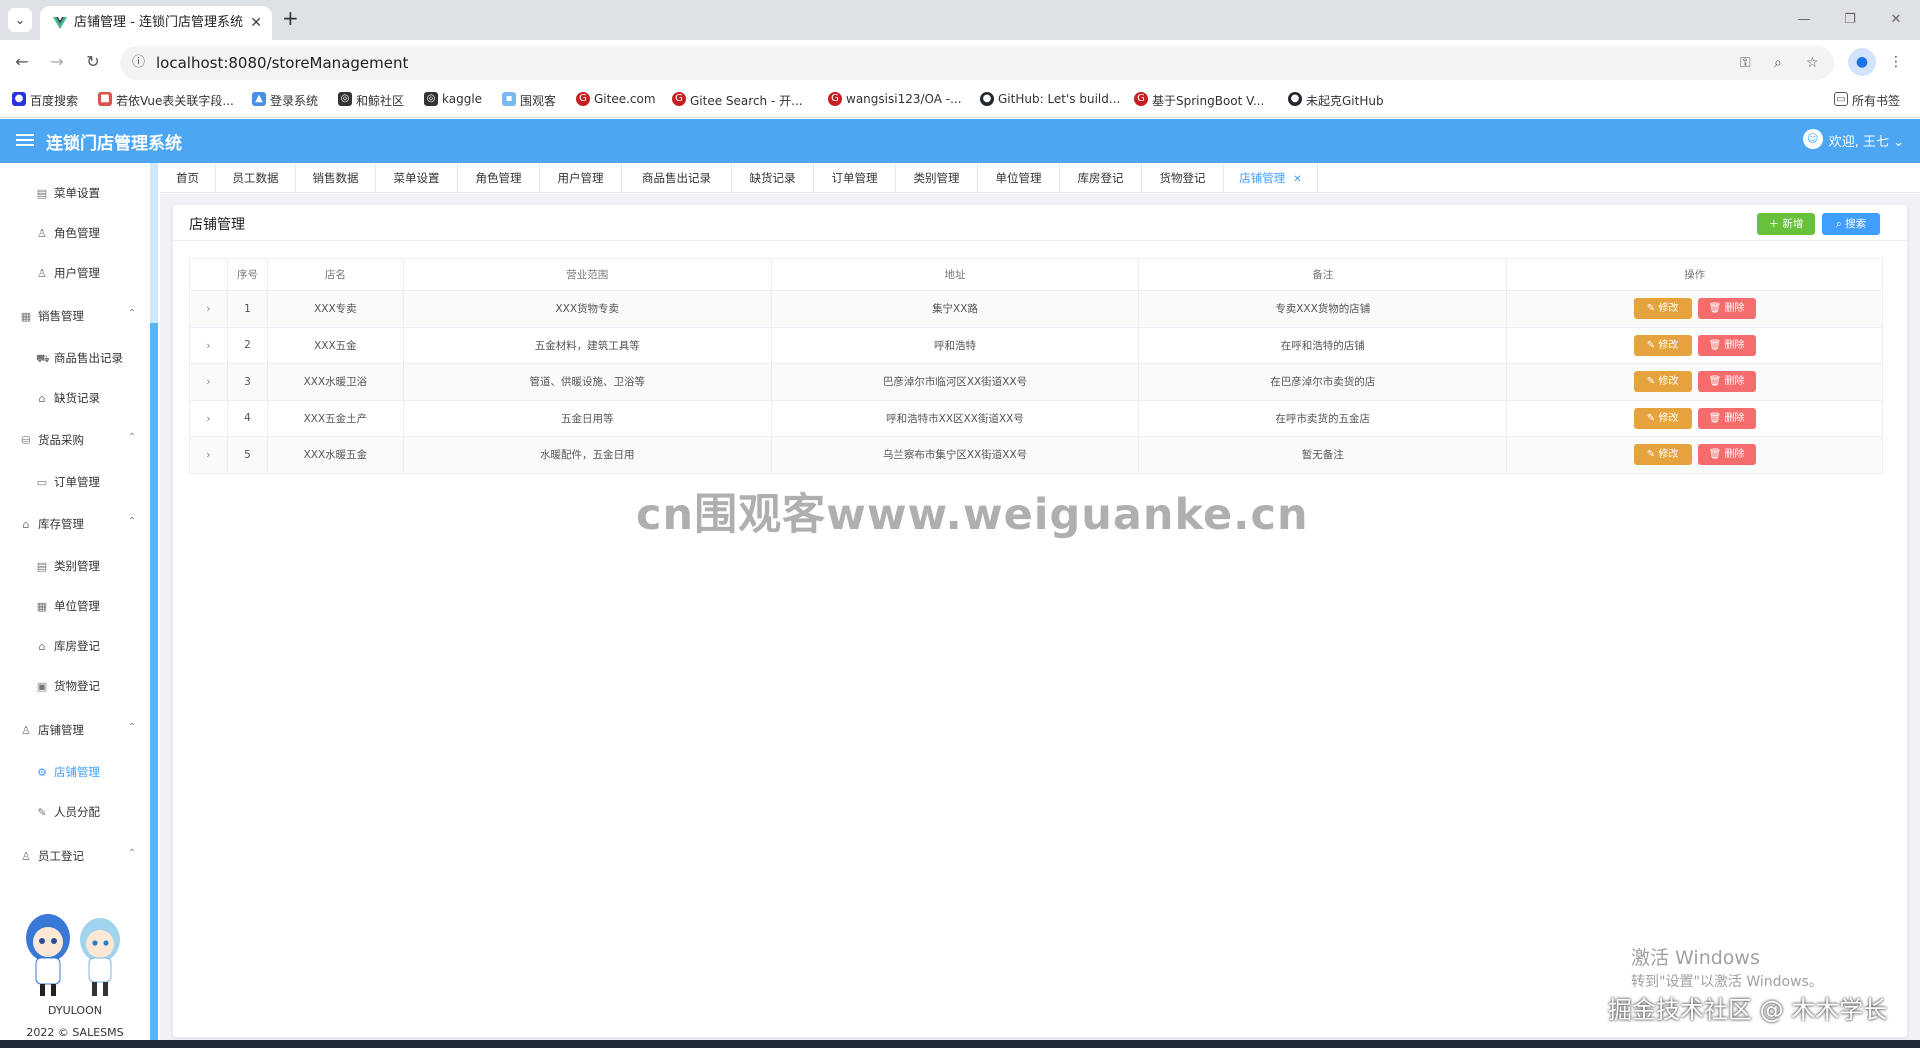 This screenshot has height=1048, width=1920. Describe the element at coordinates (156, 23) in the screenshot. I see `browser-tab: 店铺管理 - 连锁门店管理系统 ✕` at that location.